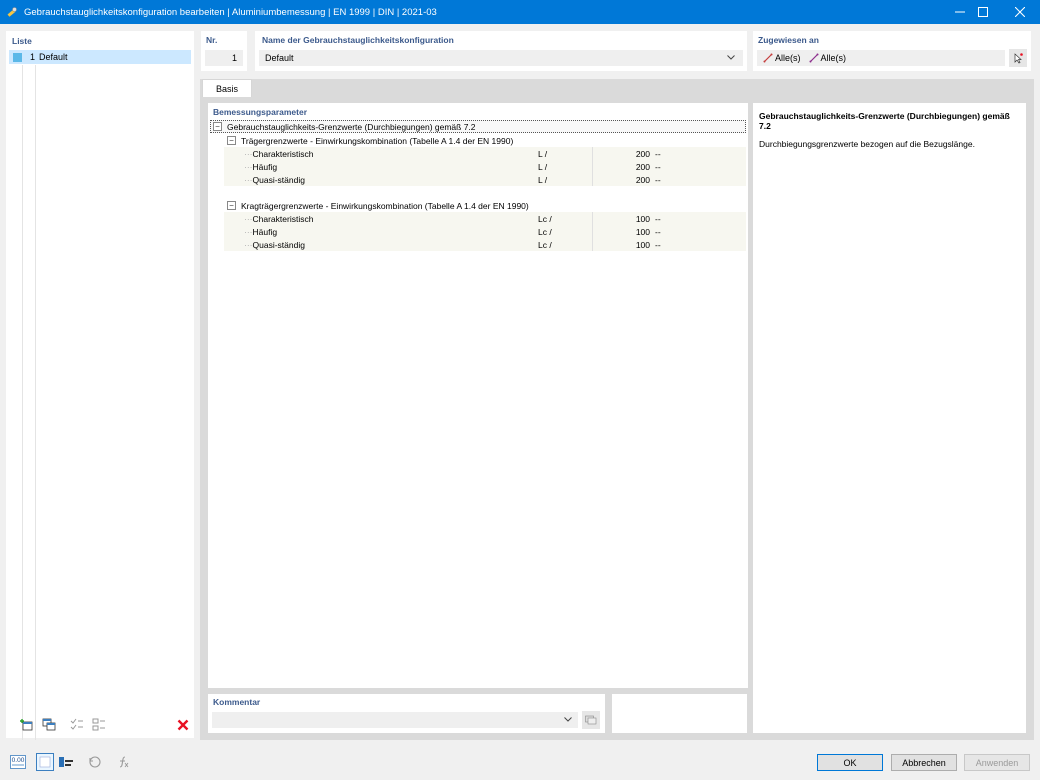 The width and height of the screenshot is (1040, 780). Describe the element at coordinates (12, 12) in the screenshot. I see `app-icon` at that location.